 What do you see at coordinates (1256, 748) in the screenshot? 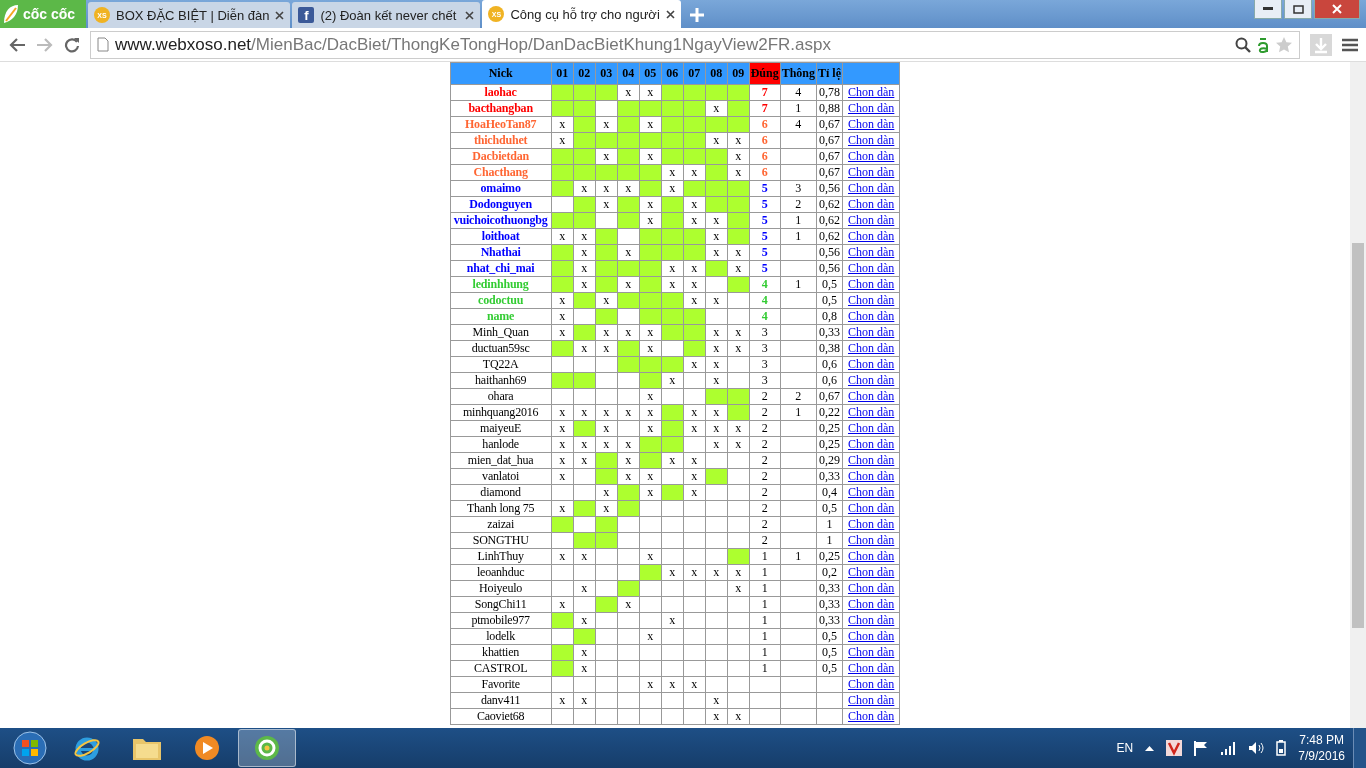
I see `speaker-icon` at bounding box center [1256, 748].